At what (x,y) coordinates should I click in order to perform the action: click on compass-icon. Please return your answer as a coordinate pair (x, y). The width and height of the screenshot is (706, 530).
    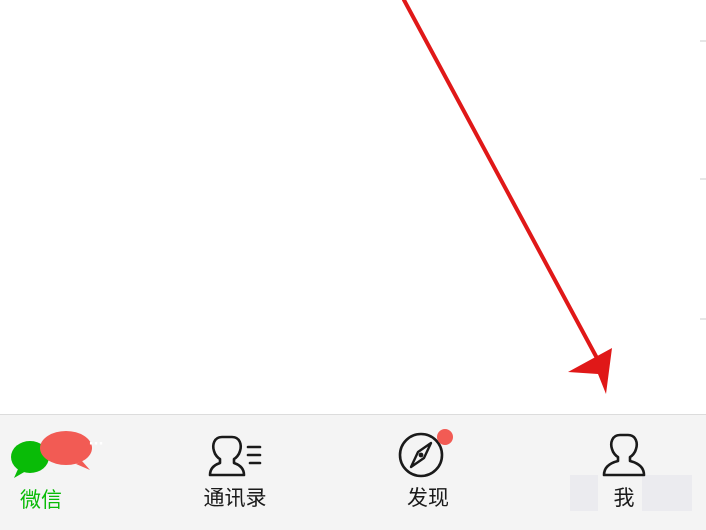
    Looking at the image, I should click on (425, 453).